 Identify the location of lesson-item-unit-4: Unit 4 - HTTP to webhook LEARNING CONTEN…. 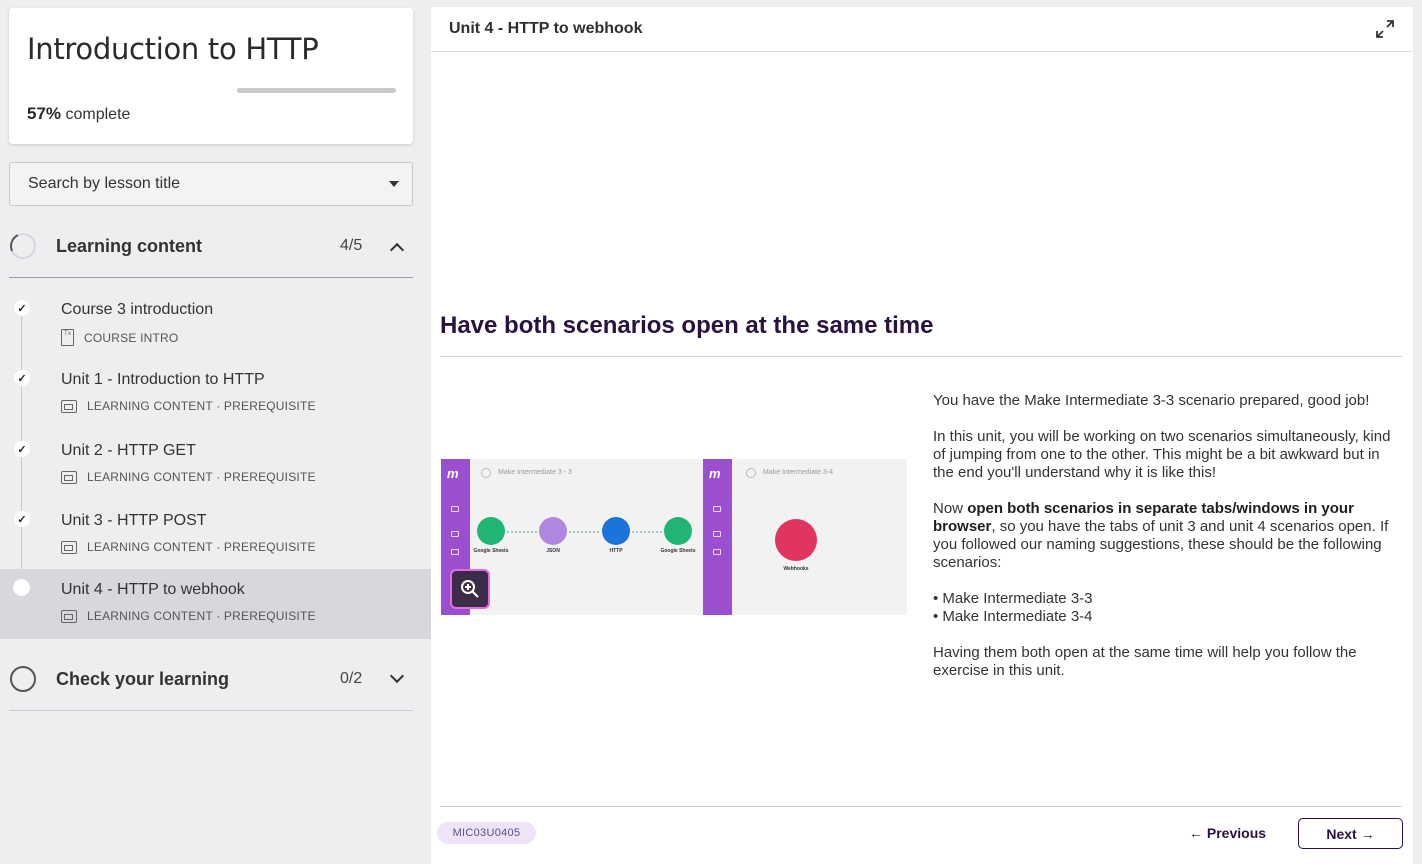
(215, 604).